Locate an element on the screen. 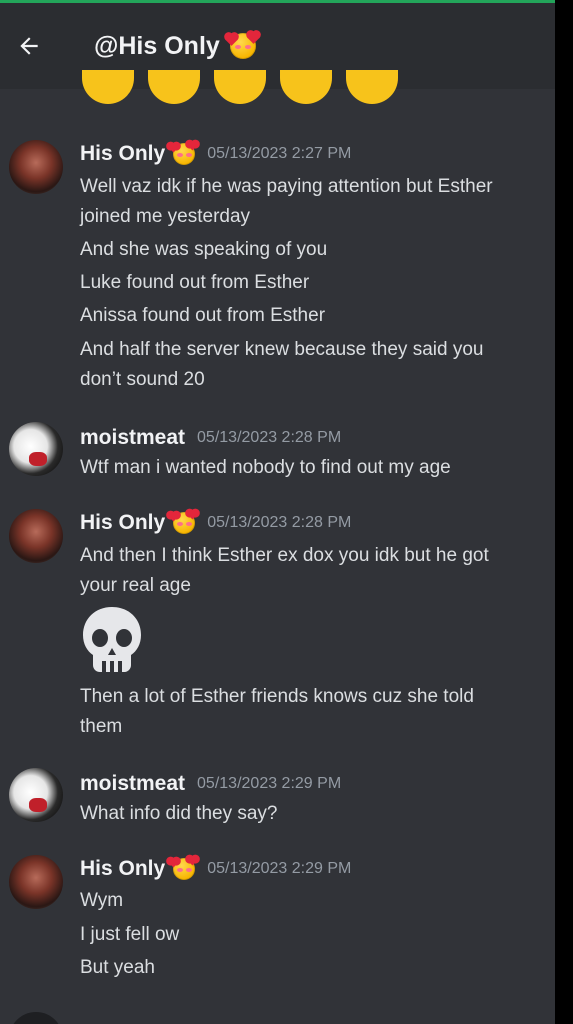 Image resolution: width=573 pixels, height=1024 pixels. message-header: moistmeat 05/13/2023 2:28 PM is located at coordinates (210, 438).